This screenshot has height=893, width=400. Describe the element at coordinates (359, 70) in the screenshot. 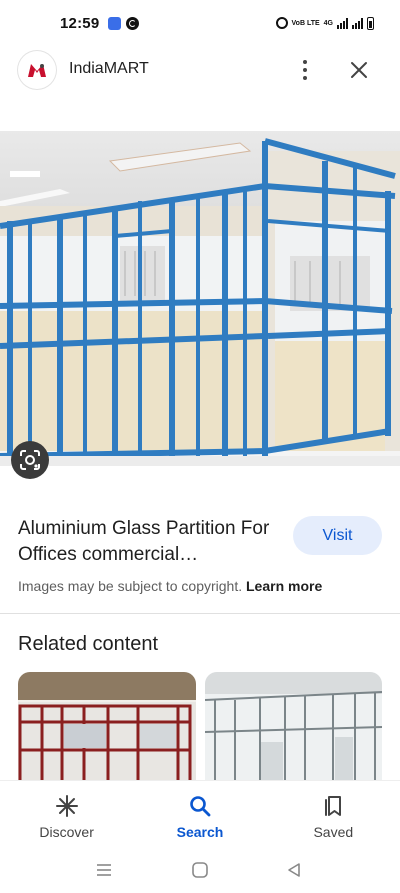

I see `close-button` at that location.